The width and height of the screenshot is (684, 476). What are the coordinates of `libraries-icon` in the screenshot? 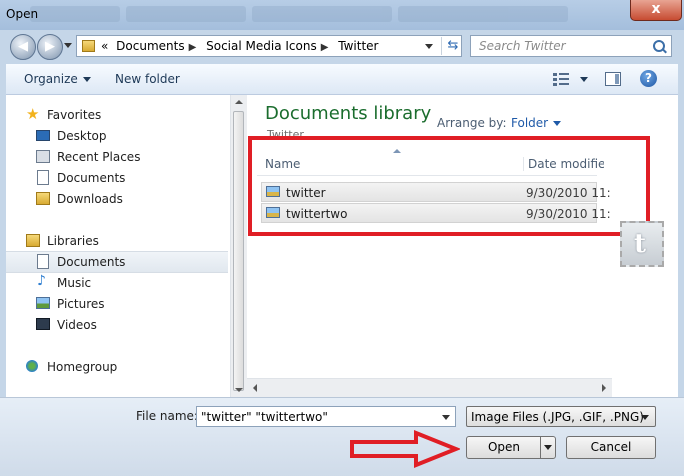 It's located at (33, 240).